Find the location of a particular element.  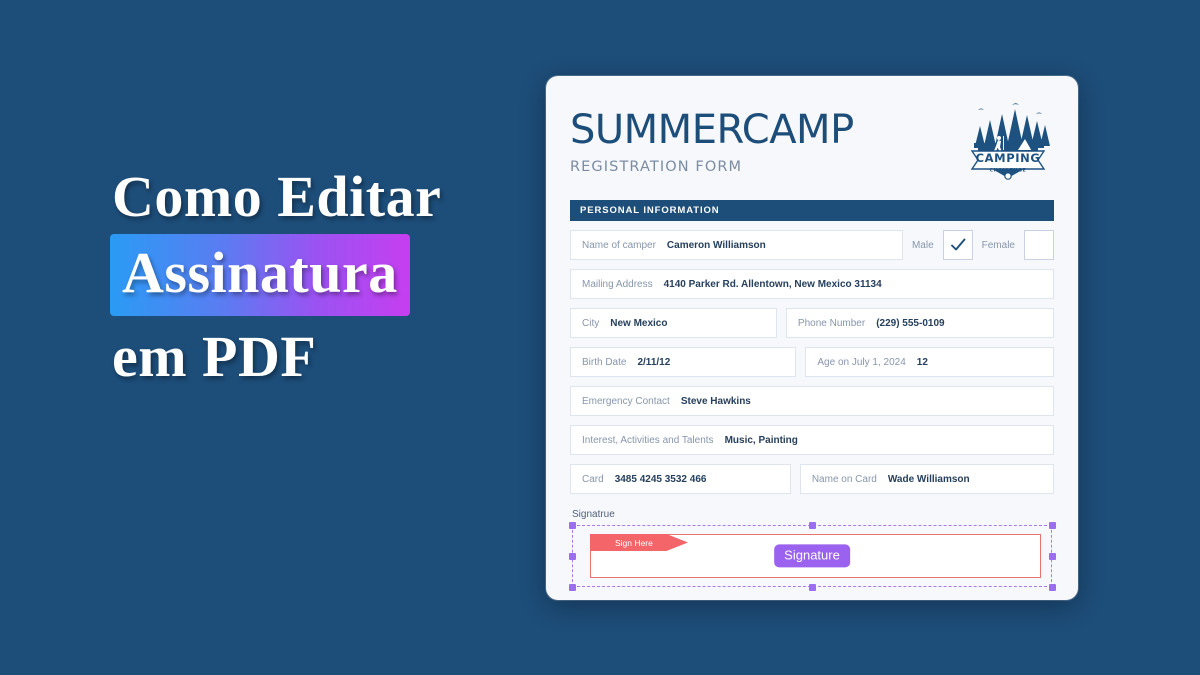

field-label-name-of-camper: Name of camper is located at coordinates (619, 245).